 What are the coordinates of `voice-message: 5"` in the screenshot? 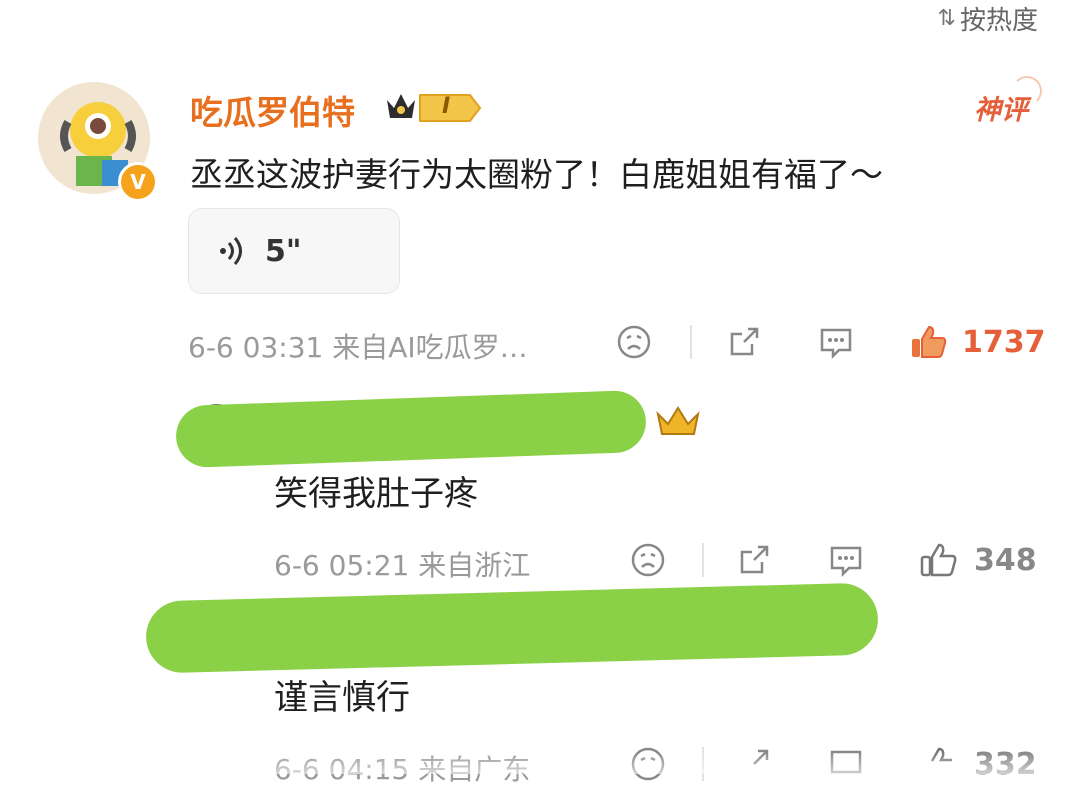 It's located at (294, 251).